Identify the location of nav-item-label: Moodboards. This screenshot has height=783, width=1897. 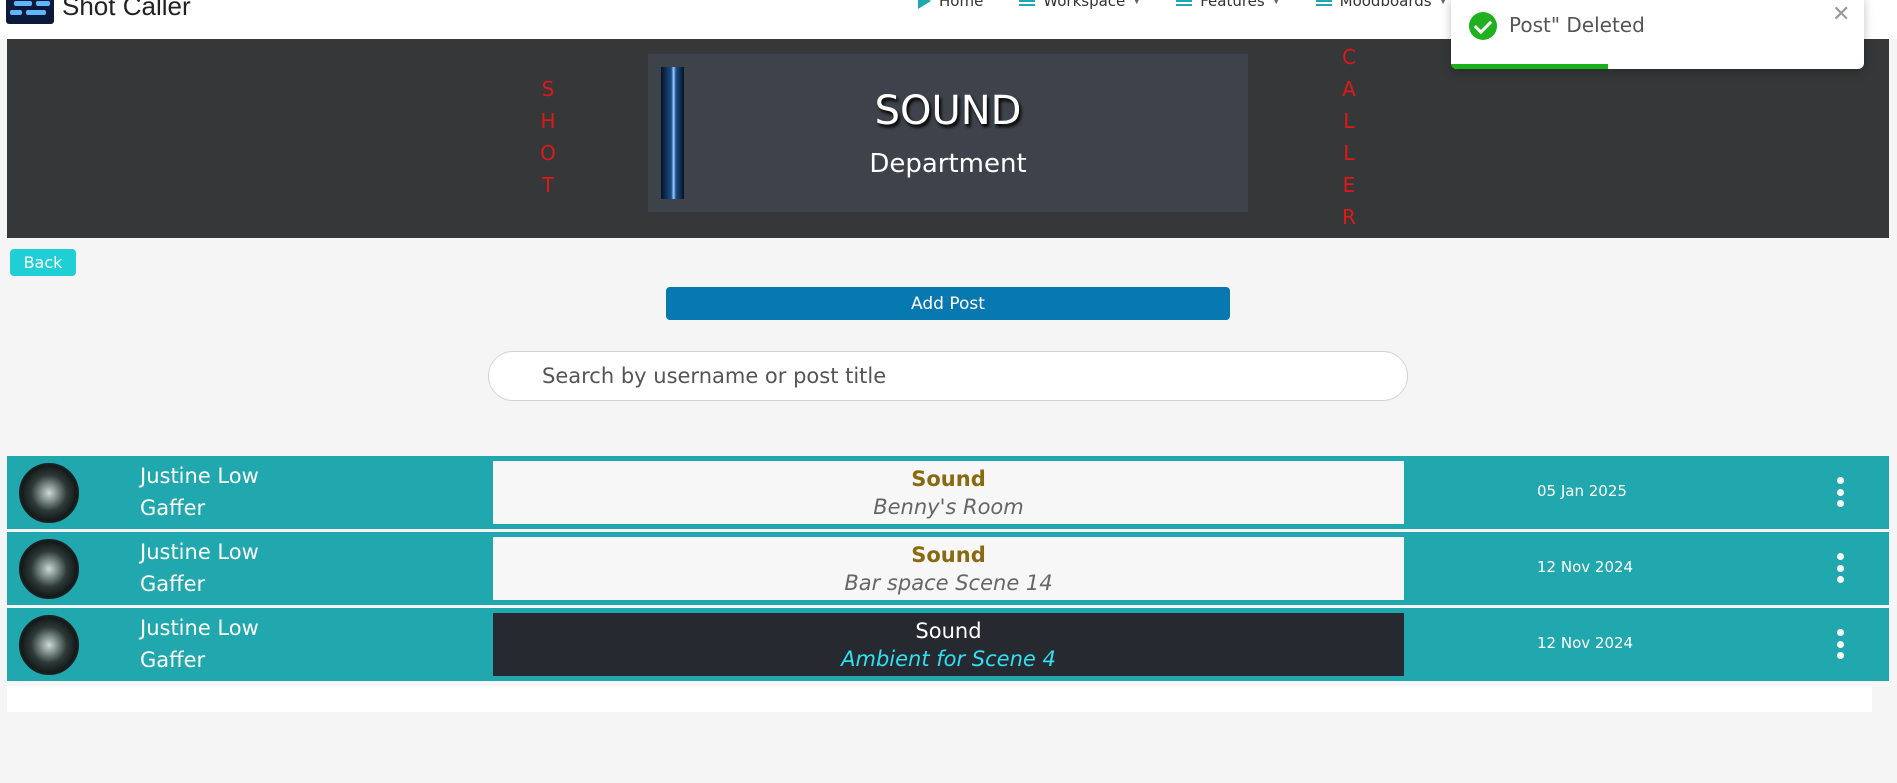
(1385, 5).